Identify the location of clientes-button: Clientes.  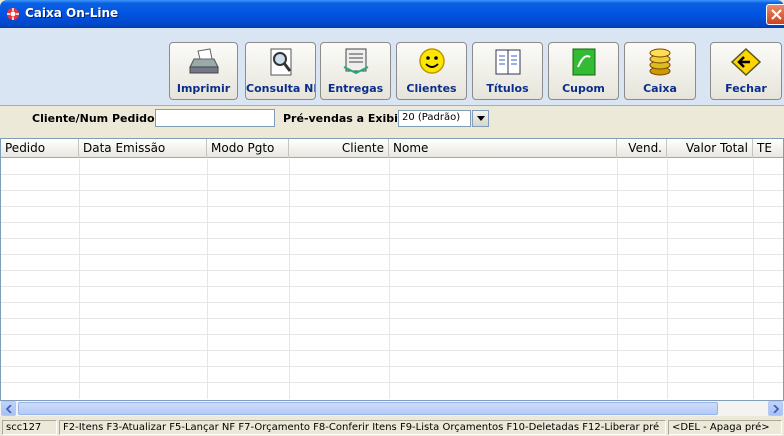
(431, 71).